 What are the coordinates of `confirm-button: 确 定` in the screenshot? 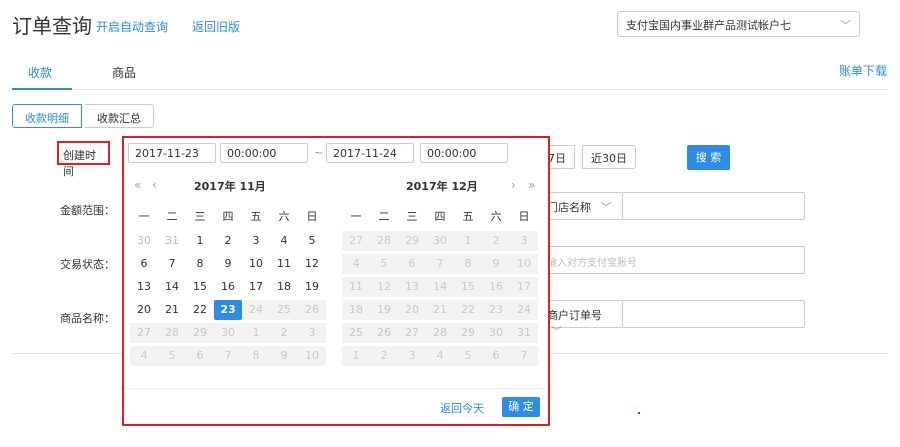 It's located at (521, 407).